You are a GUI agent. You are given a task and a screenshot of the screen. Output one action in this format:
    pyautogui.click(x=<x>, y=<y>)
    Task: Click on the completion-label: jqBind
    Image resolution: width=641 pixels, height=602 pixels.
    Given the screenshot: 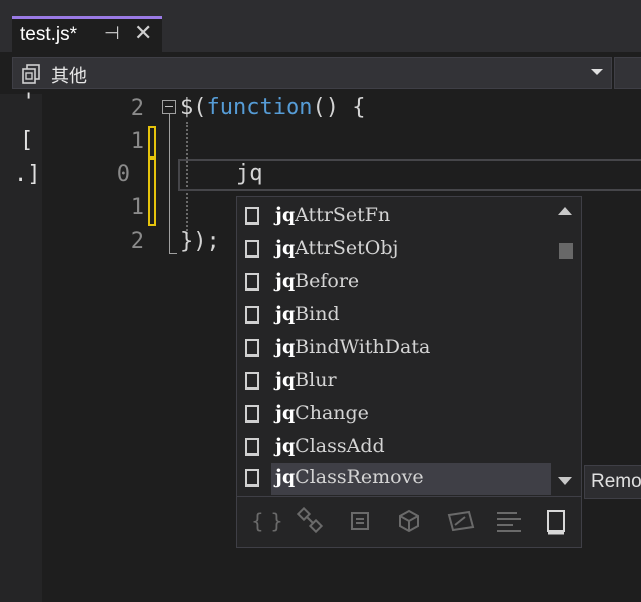 What is the action you would take?
    pyautogui.click(x=307, y=314)
    